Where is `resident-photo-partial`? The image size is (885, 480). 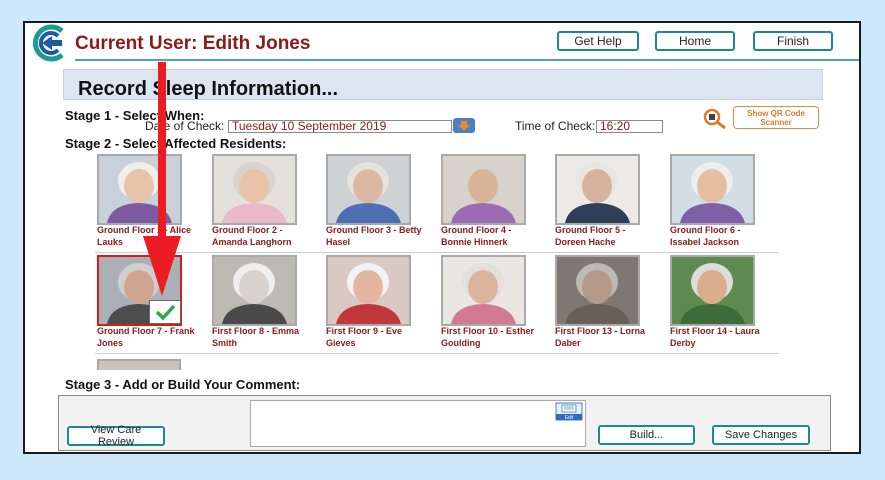 resident-photo-partial is located at coordinates (139, 364).